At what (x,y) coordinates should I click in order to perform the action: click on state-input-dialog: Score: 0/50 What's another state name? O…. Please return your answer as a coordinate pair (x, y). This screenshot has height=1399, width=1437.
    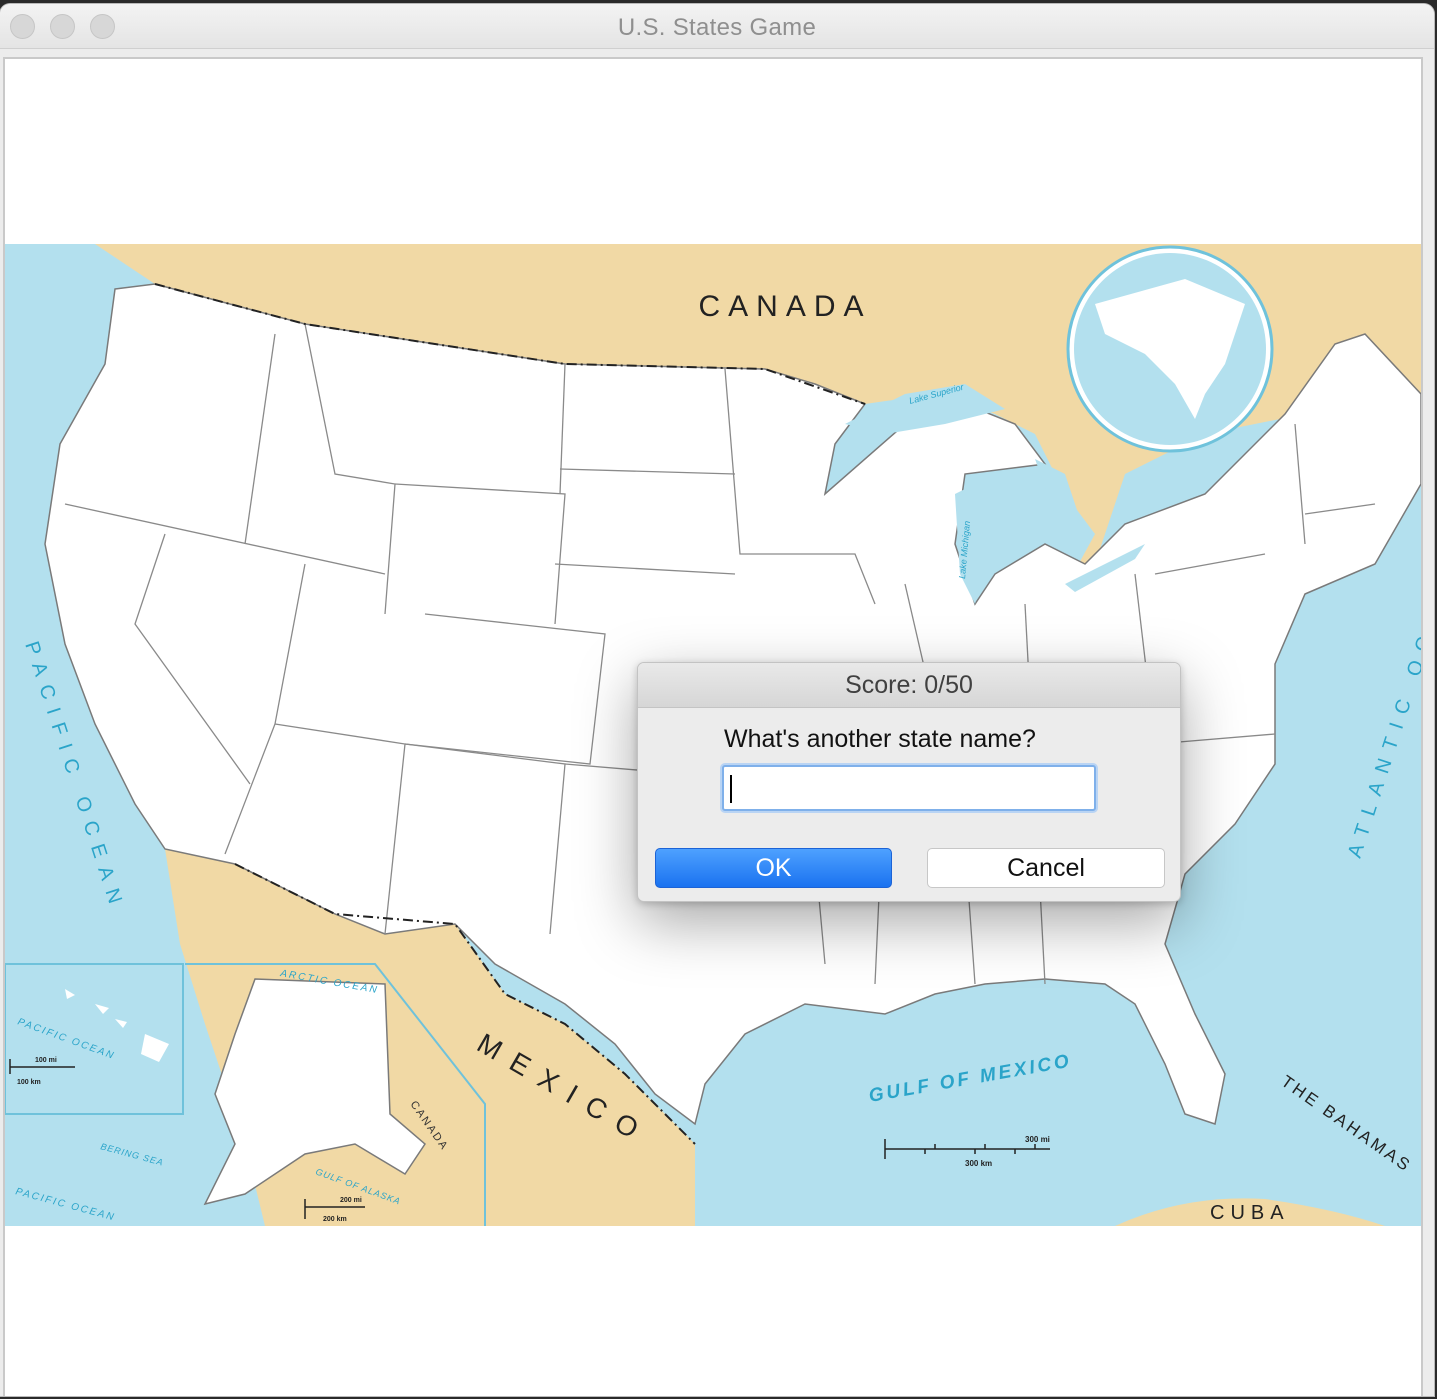
    Looking at the image, I should click on (909, 782).